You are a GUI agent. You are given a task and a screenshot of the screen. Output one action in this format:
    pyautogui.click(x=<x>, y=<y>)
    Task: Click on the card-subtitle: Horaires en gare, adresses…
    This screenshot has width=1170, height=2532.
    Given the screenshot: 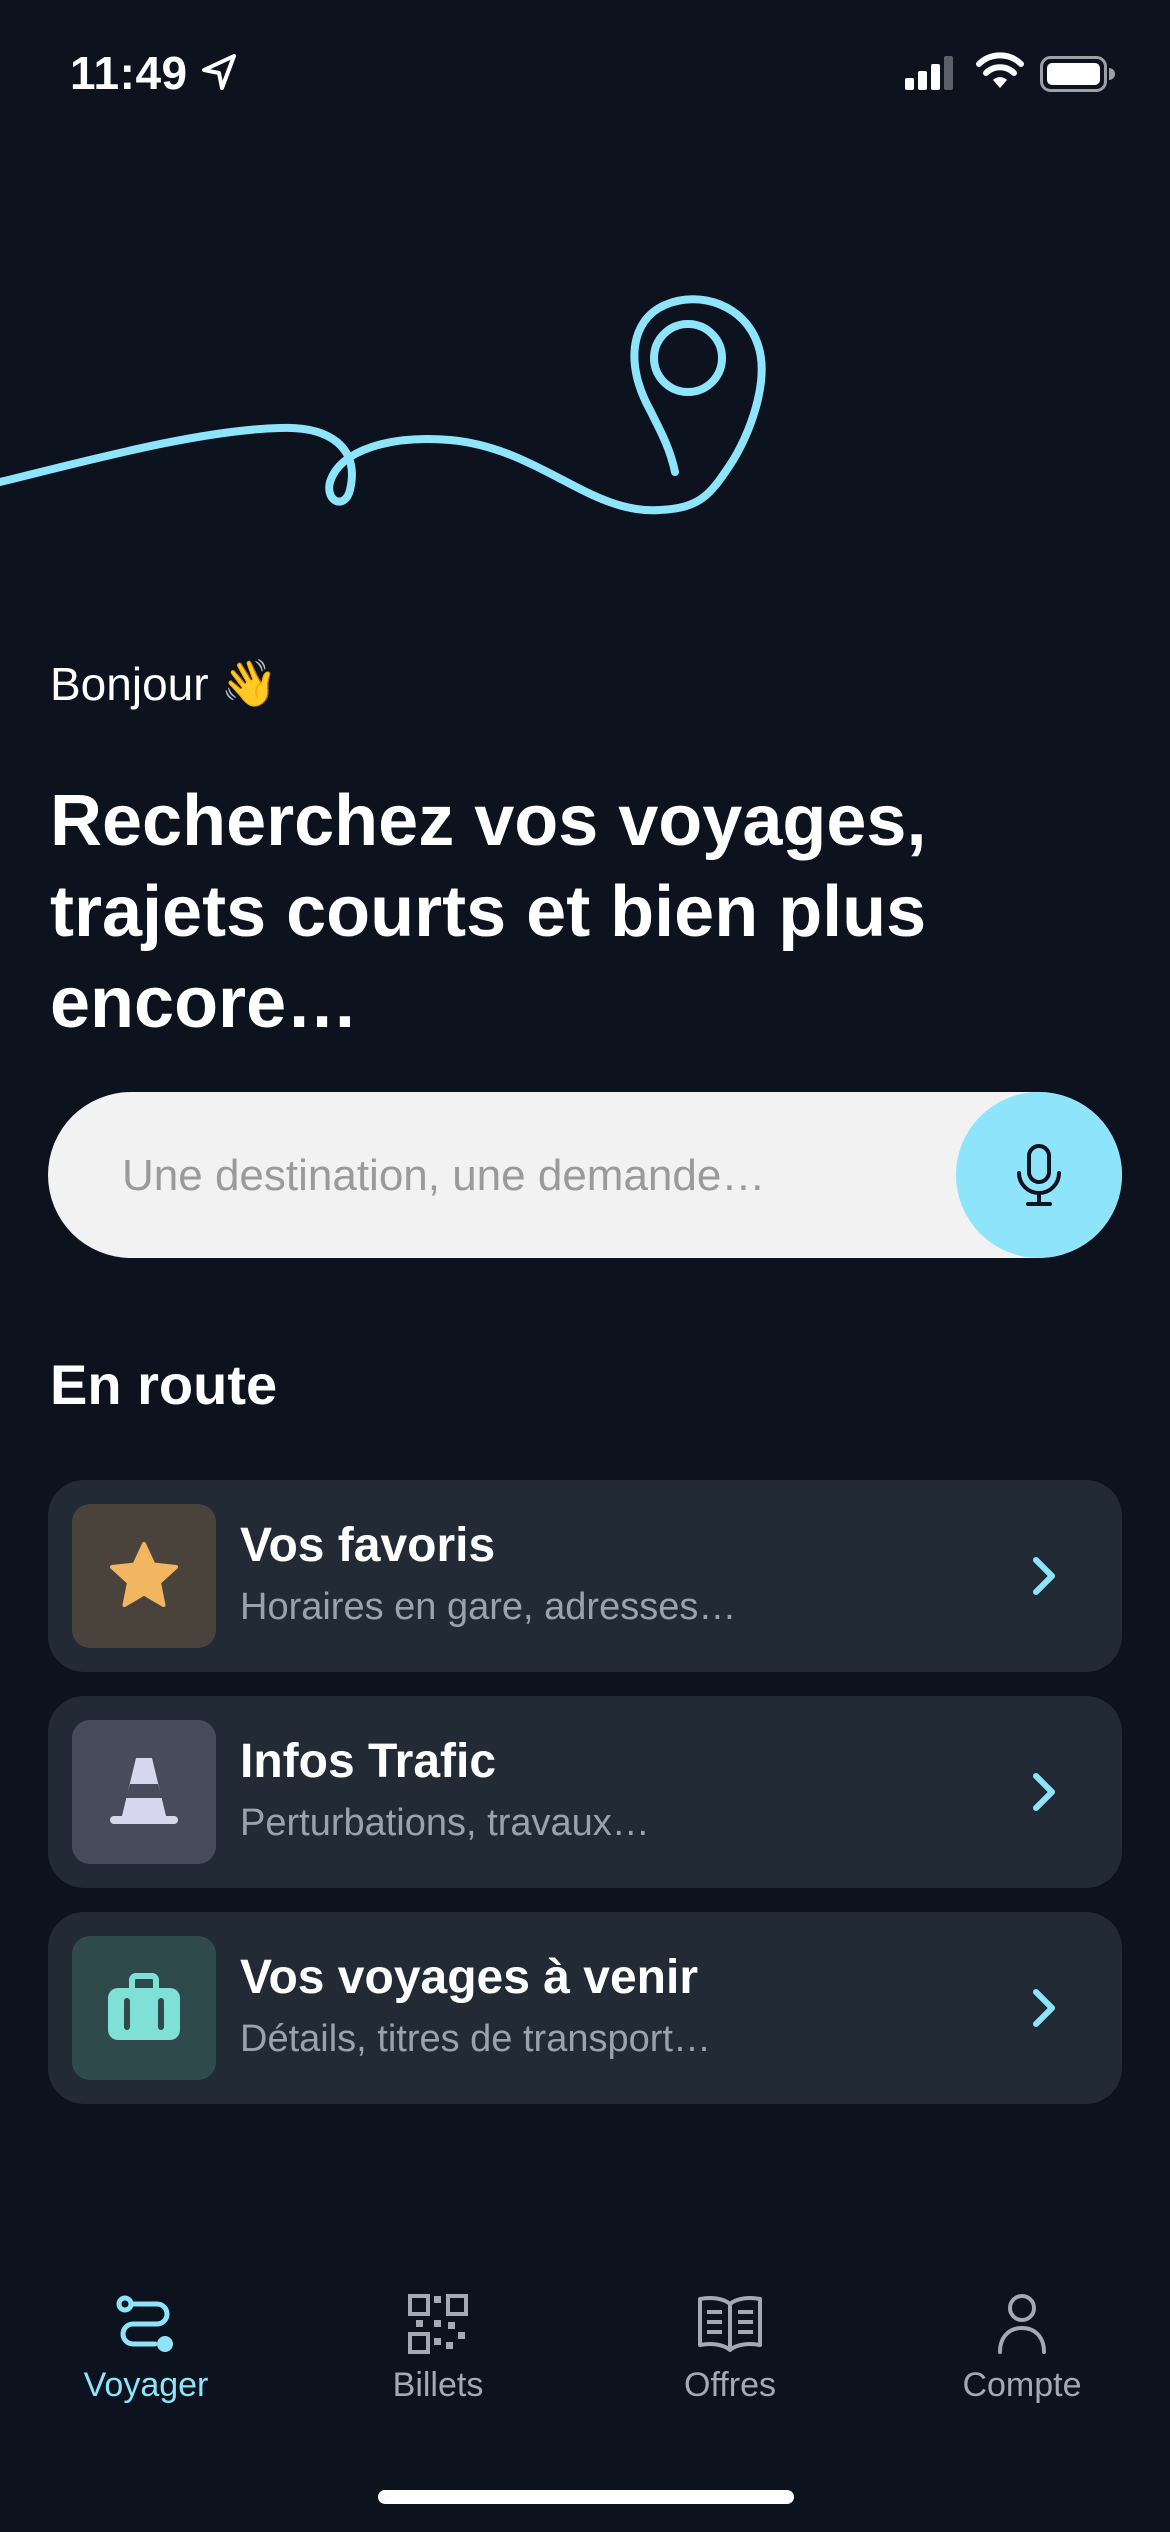 What is the action you would take?
    pyautogui.click(x=488, y=1607)
    